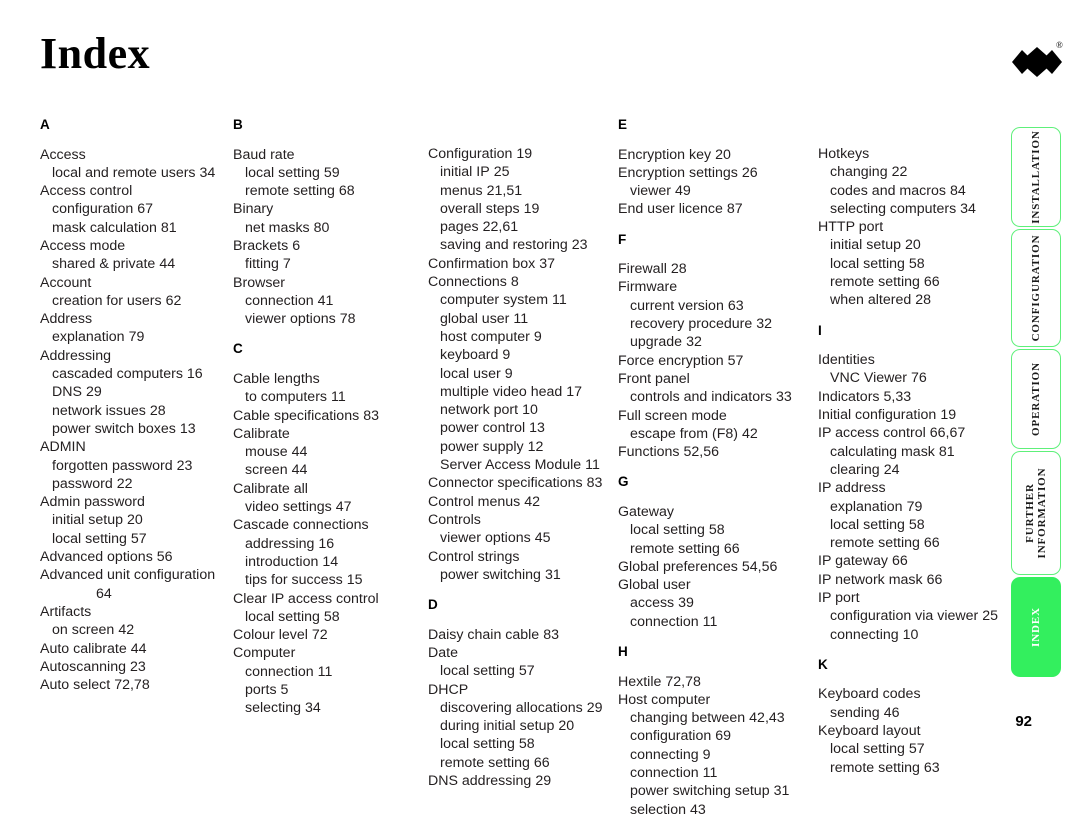 The height and width of the screenshot is (819, 1080). Describe the element at coordinates (134, 539) in the screenshot. I see `index-entry: local setting 57` at that location.